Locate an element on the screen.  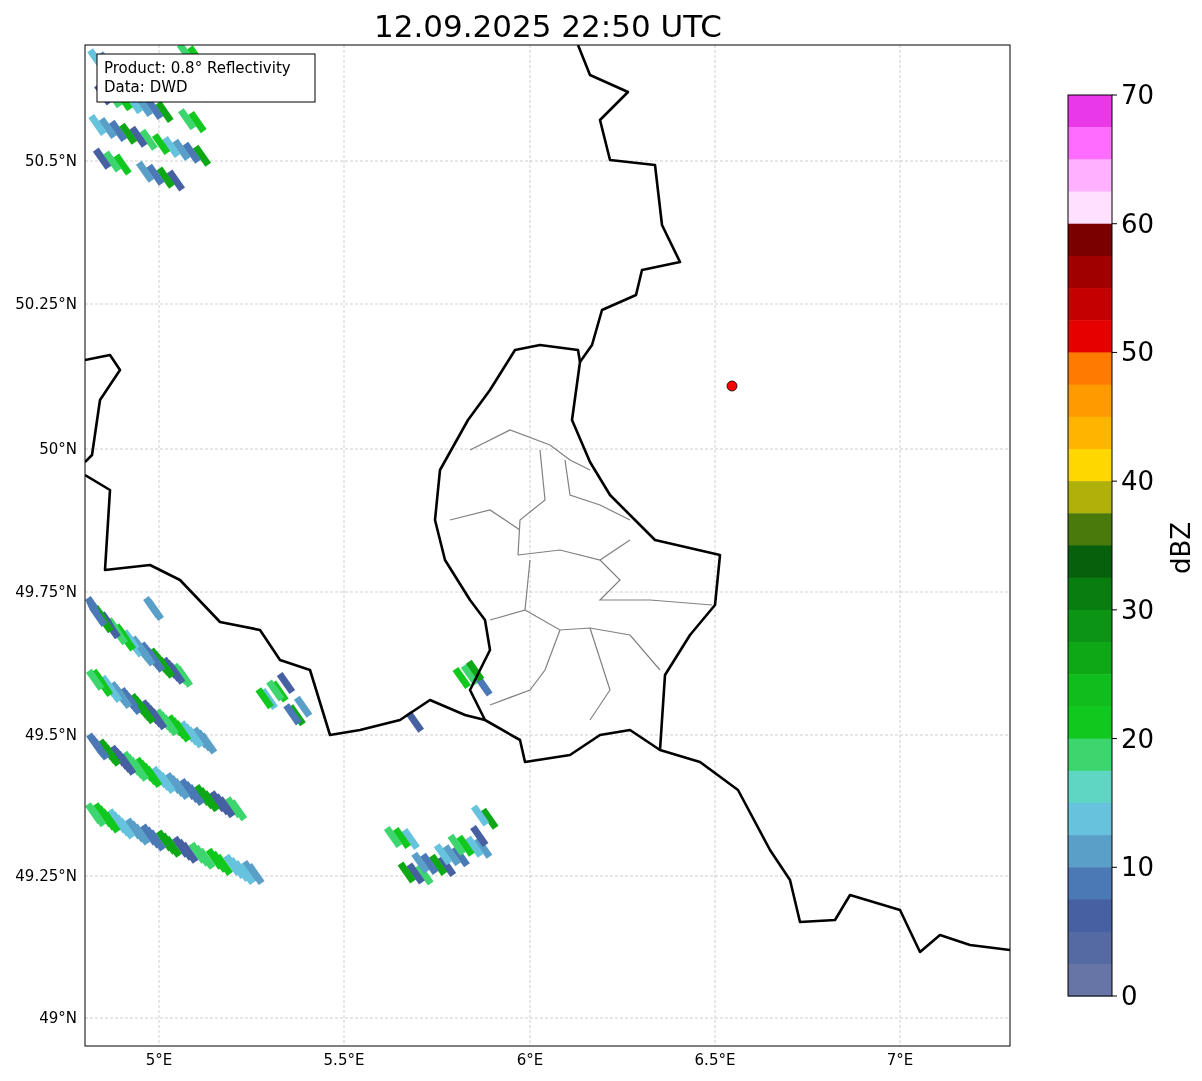
longitude-label: 5.5°E is located at coordinates (344, 1060).